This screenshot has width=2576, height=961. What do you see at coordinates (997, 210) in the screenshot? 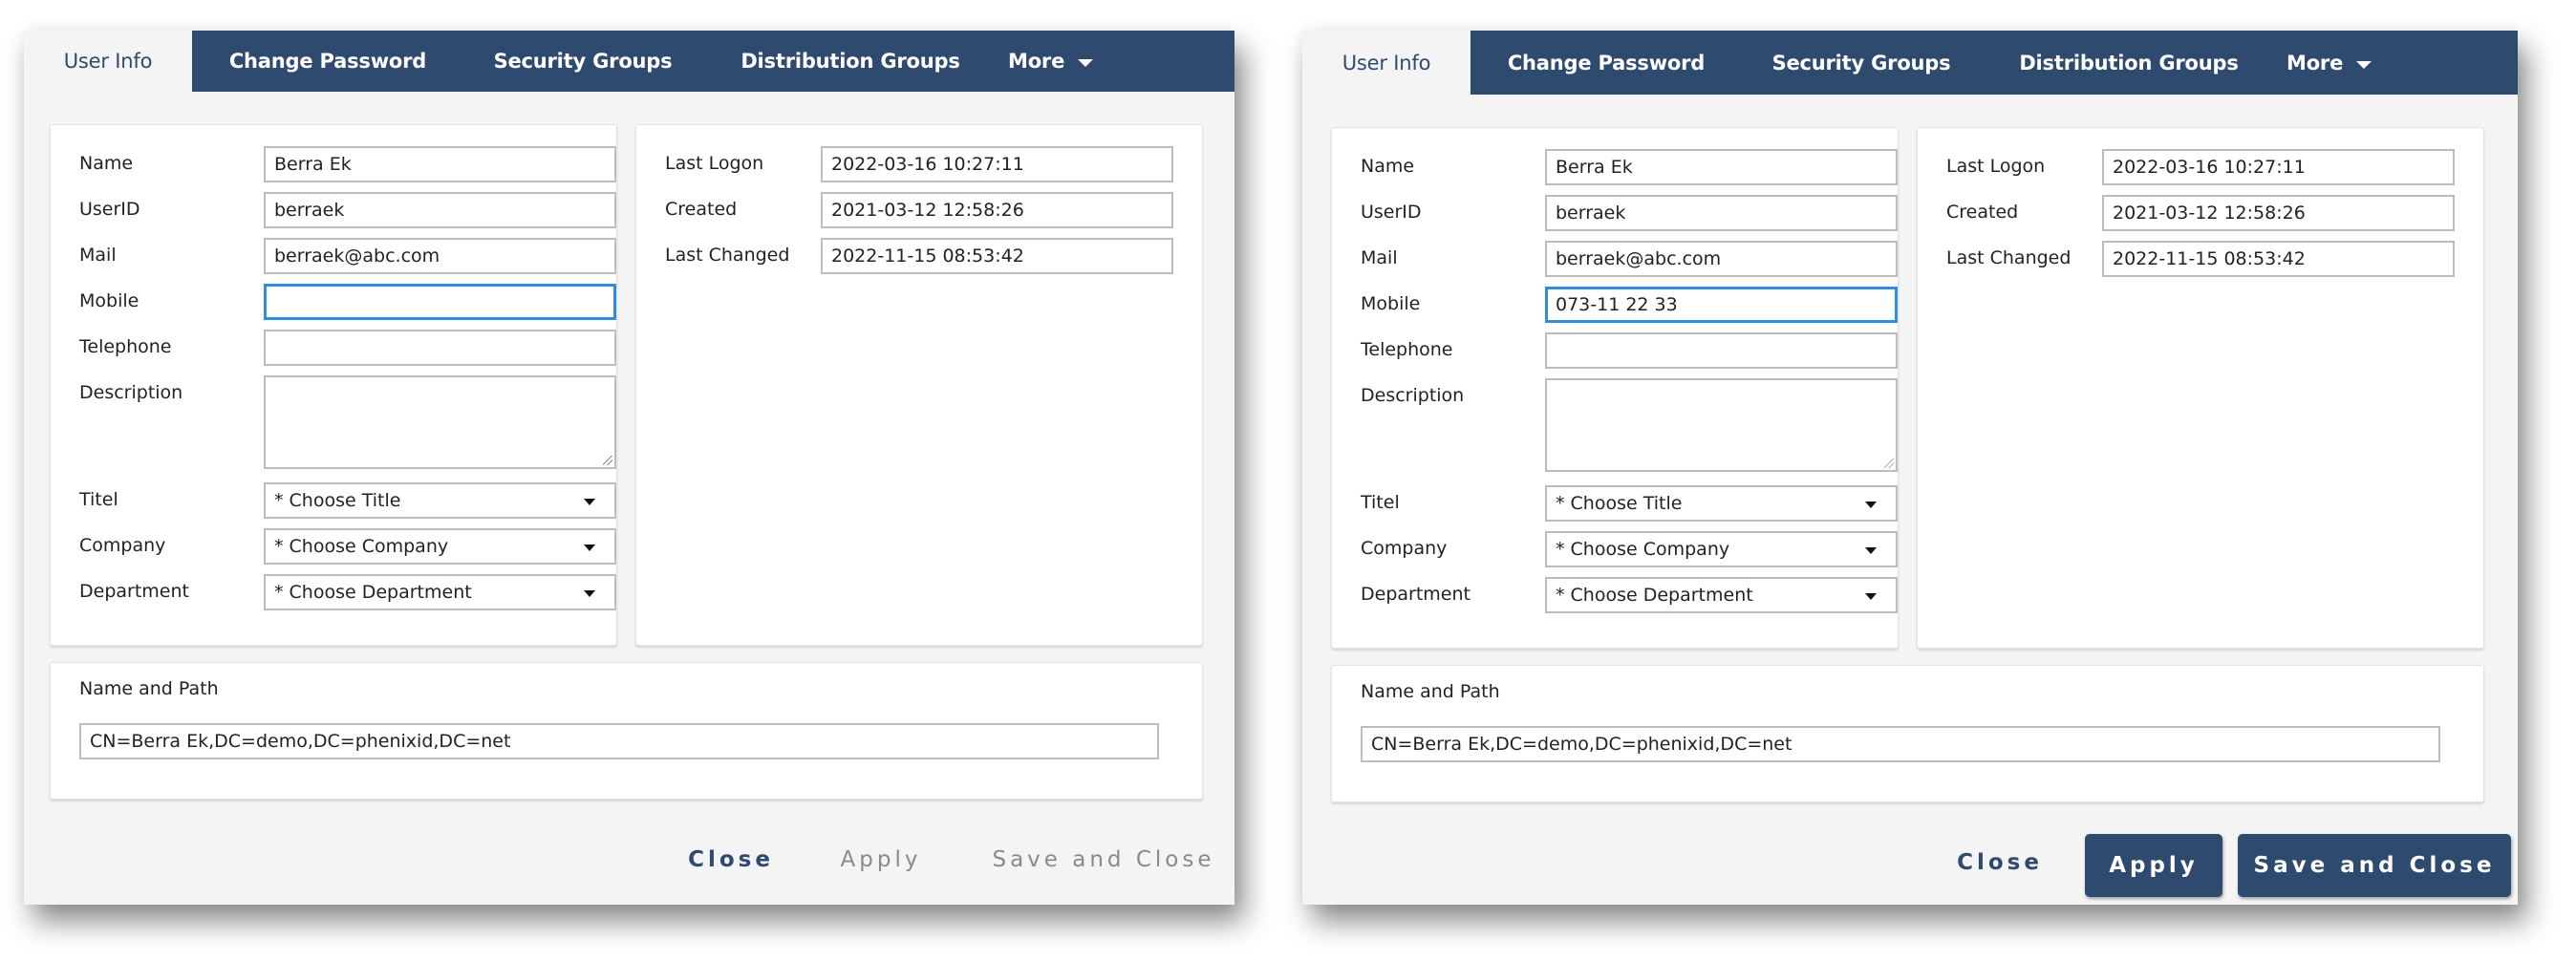
I see `created-field: 2021-03-12 12:58:26` at bounding box center [997, 210].